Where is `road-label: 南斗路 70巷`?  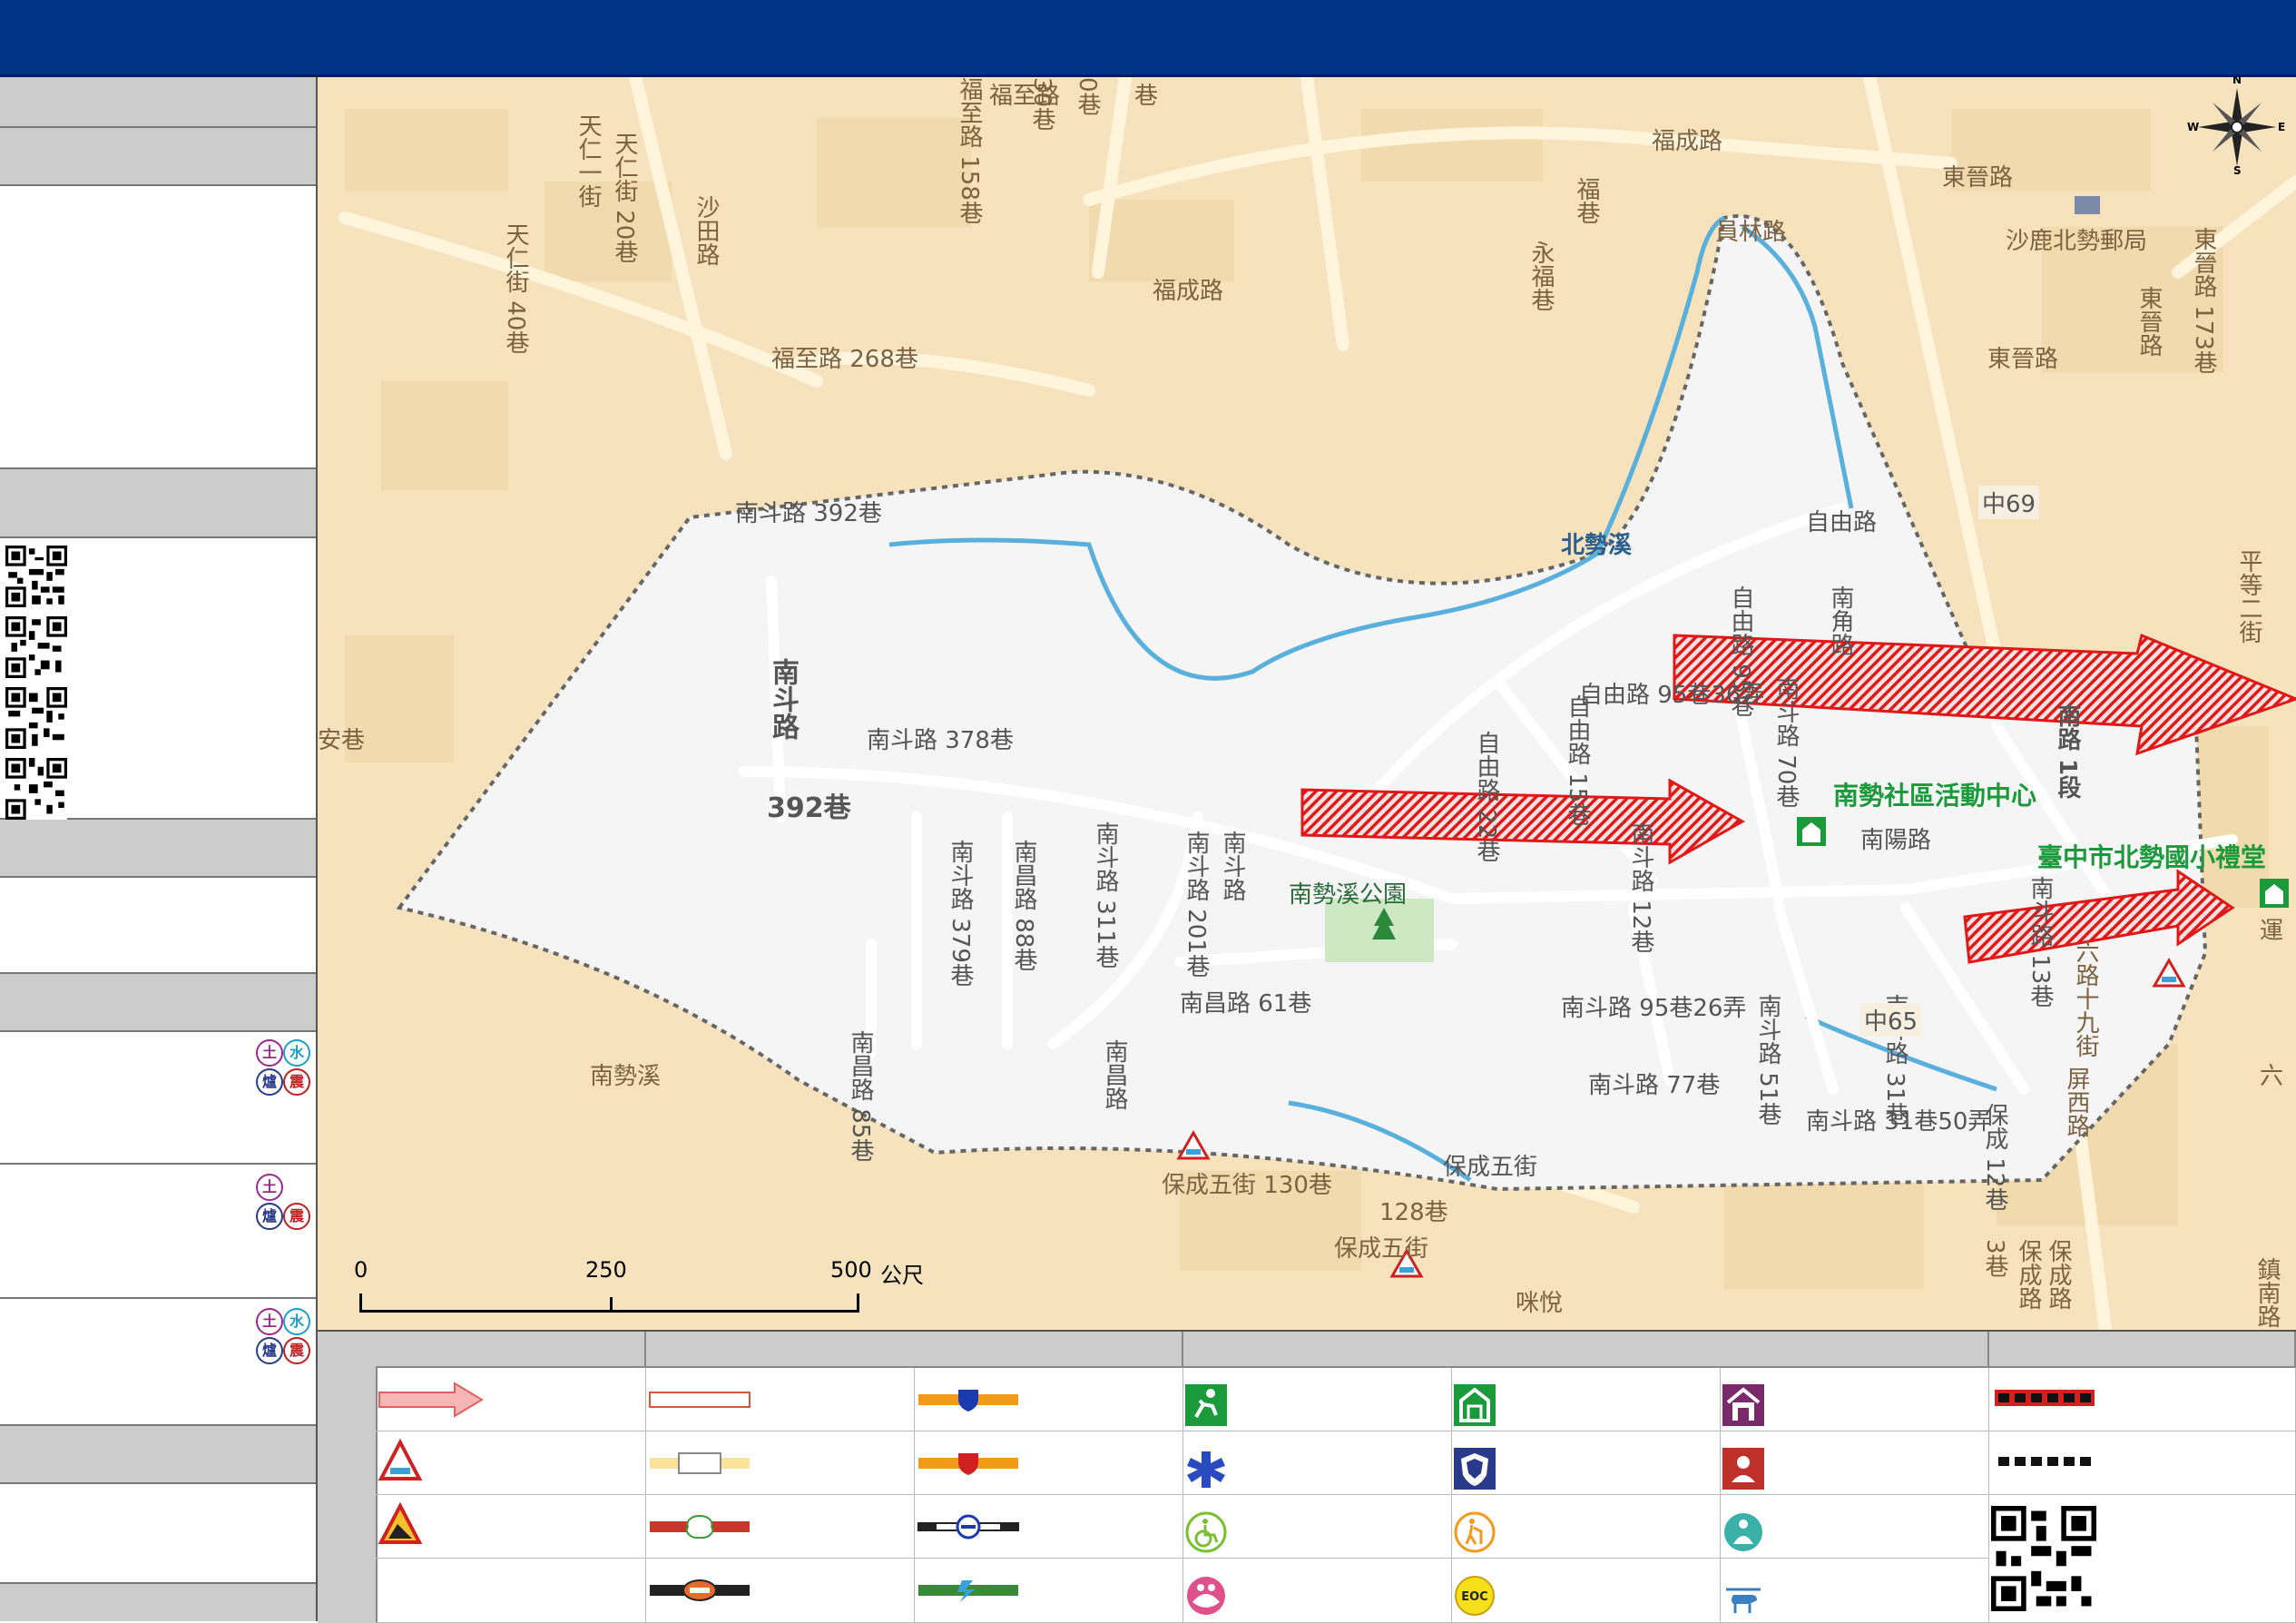
road-label: 南斗路 70巷 is located at coordinates (1786, 743).